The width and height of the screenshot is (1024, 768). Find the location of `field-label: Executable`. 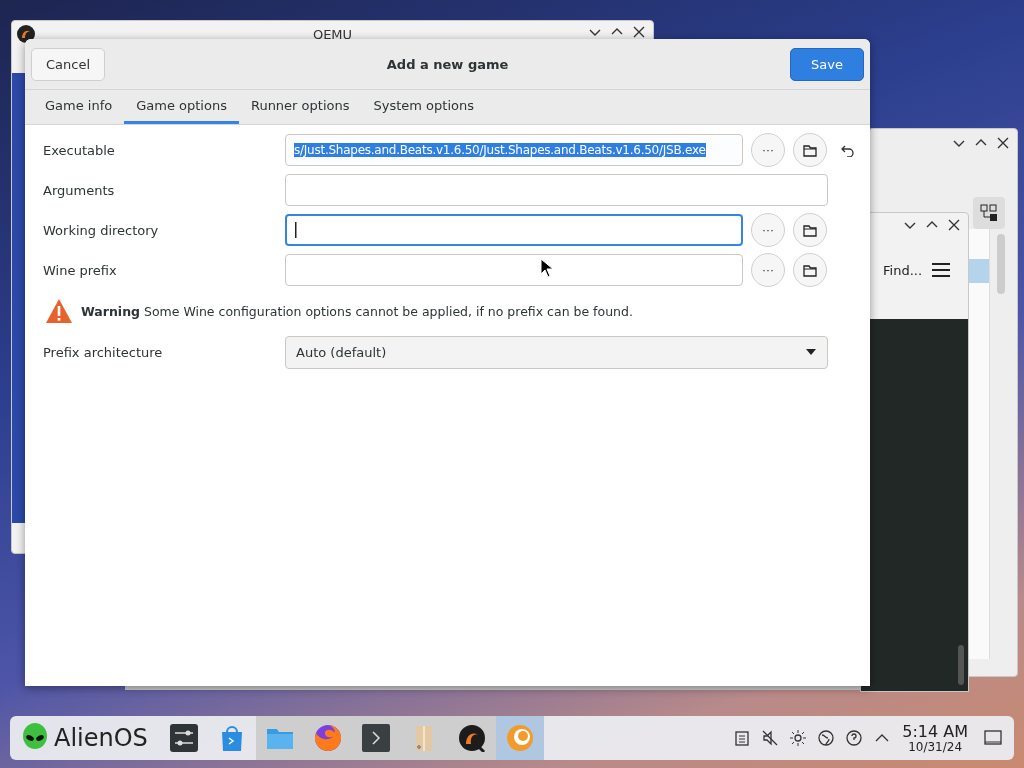

field-label: Executable is located at coordinates (79, 150).